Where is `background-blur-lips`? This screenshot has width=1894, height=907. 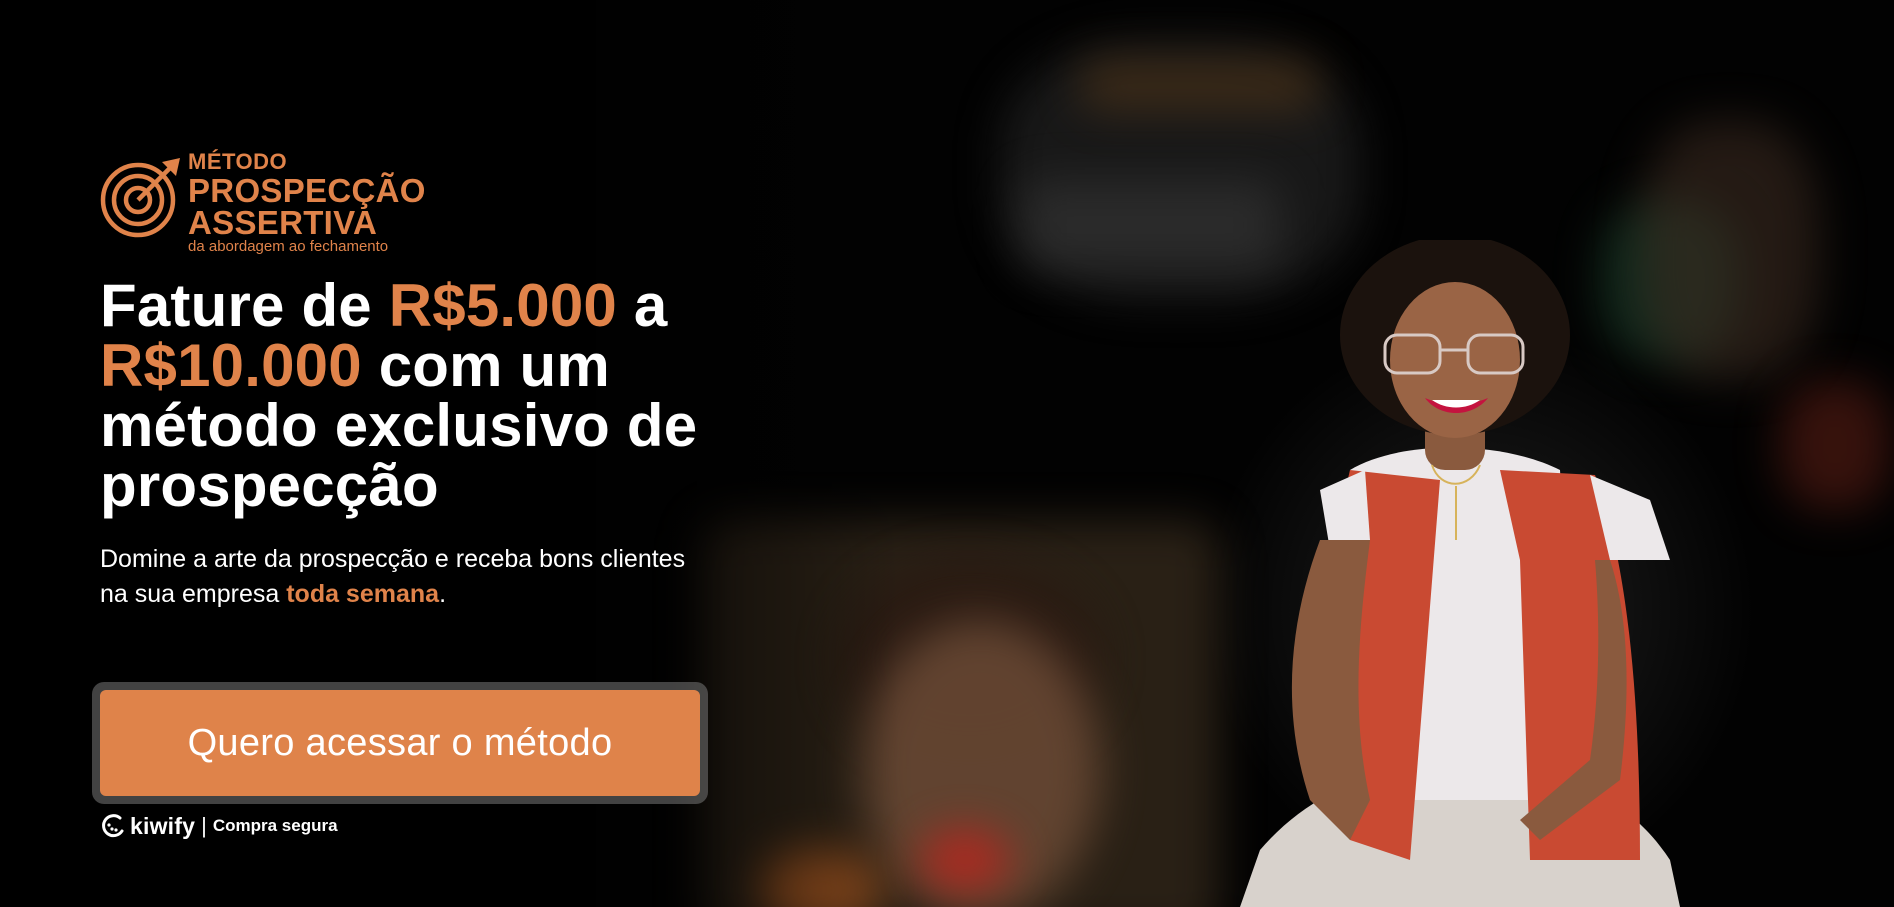
background-blur-lips is located at coordinates (965, 860).